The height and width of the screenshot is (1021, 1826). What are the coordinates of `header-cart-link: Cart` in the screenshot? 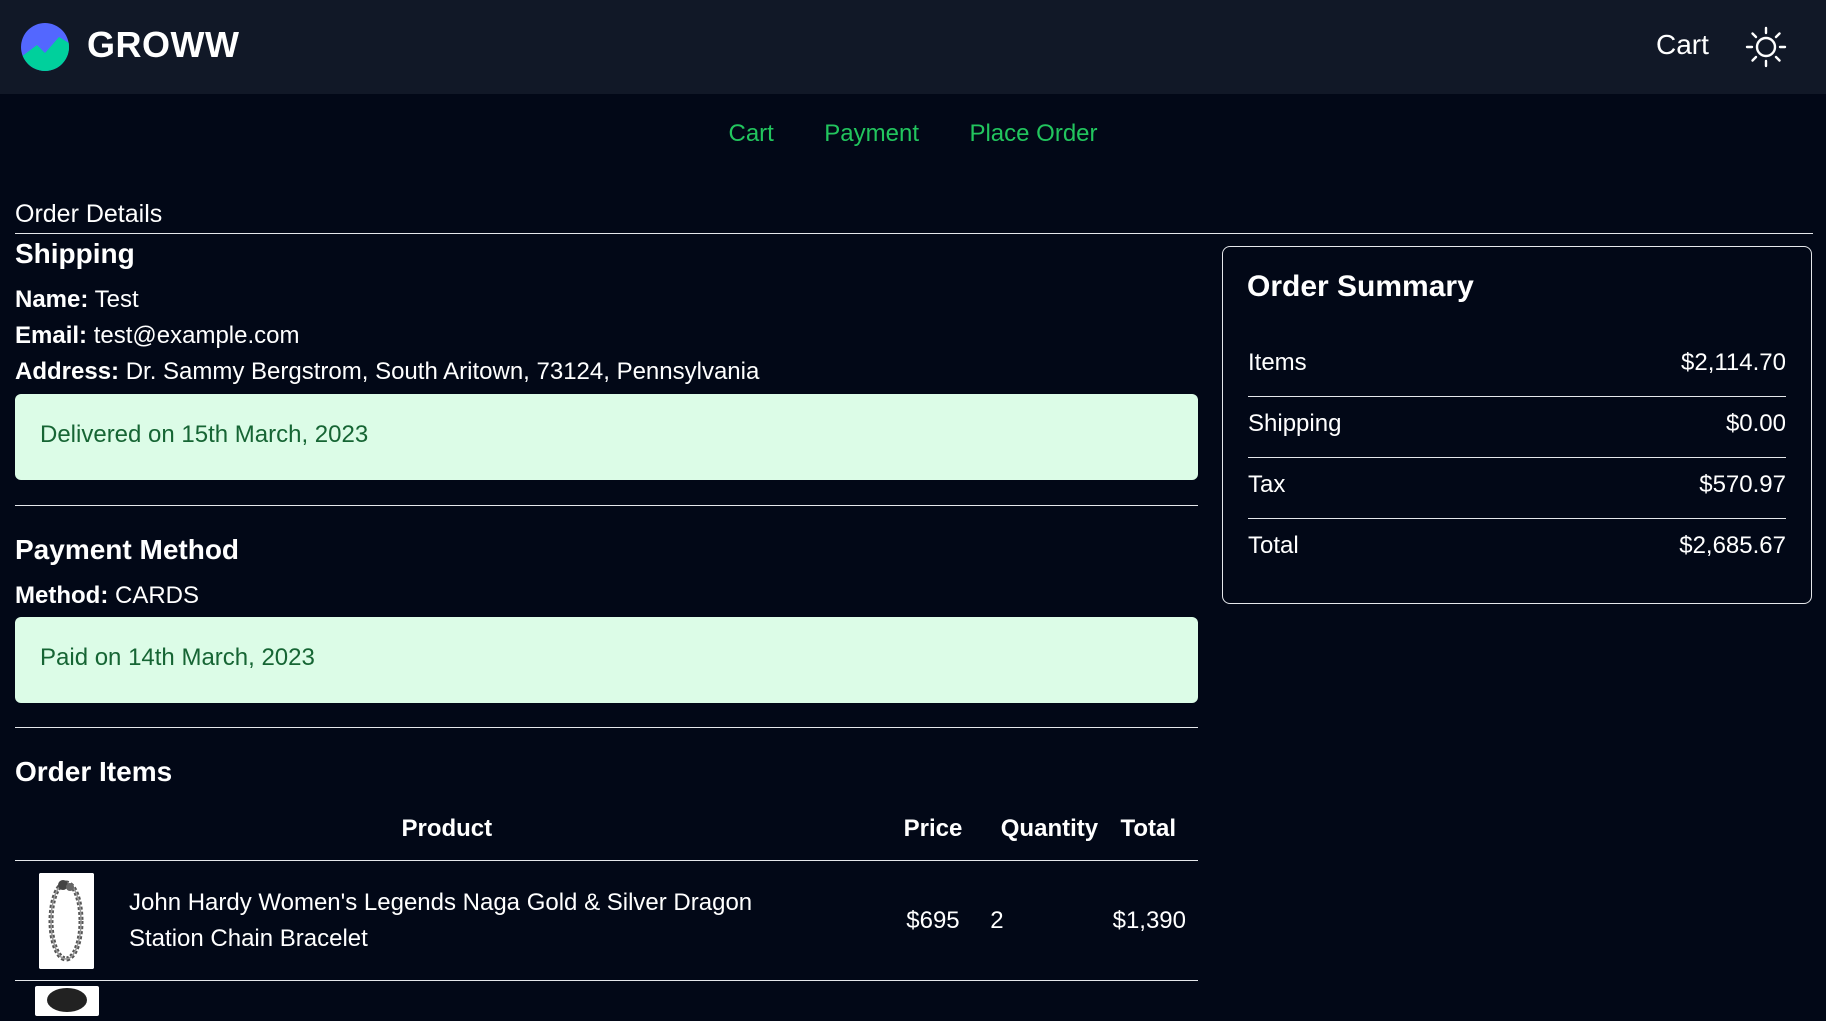 It's located at (1682, 45).